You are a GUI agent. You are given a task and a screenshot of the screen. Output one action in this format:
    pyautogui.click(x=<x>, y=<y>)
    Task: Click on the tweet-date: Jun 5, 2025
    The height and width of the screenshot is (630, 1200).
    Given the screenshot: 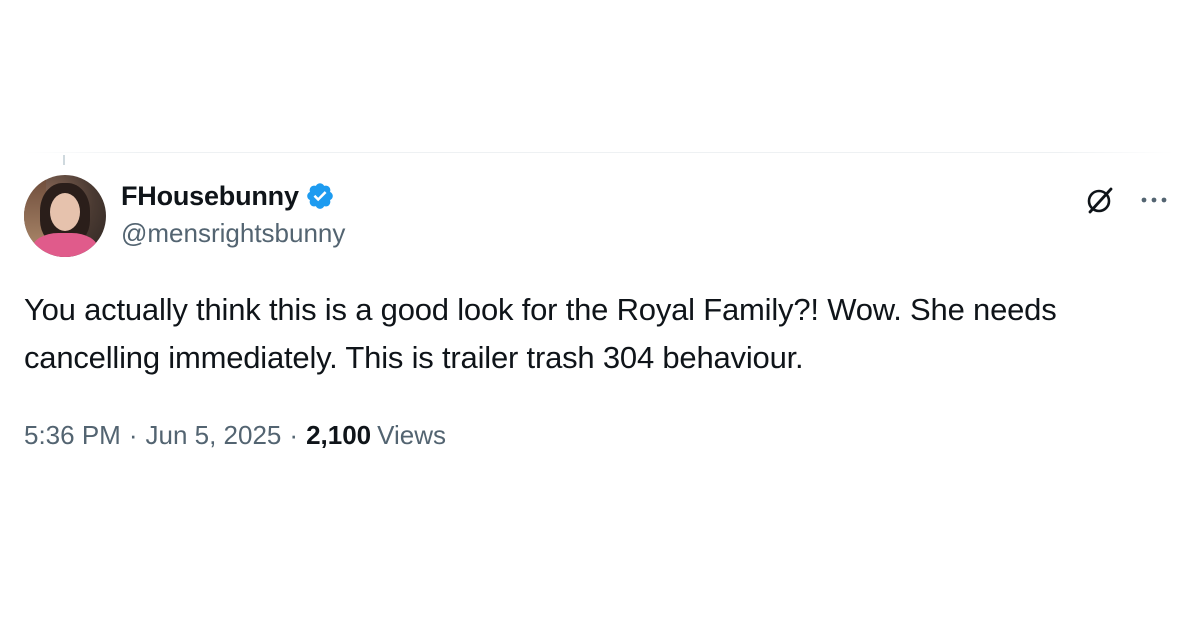 What is the action you would take?
    pyautogui.click(x=214, y=435)
    